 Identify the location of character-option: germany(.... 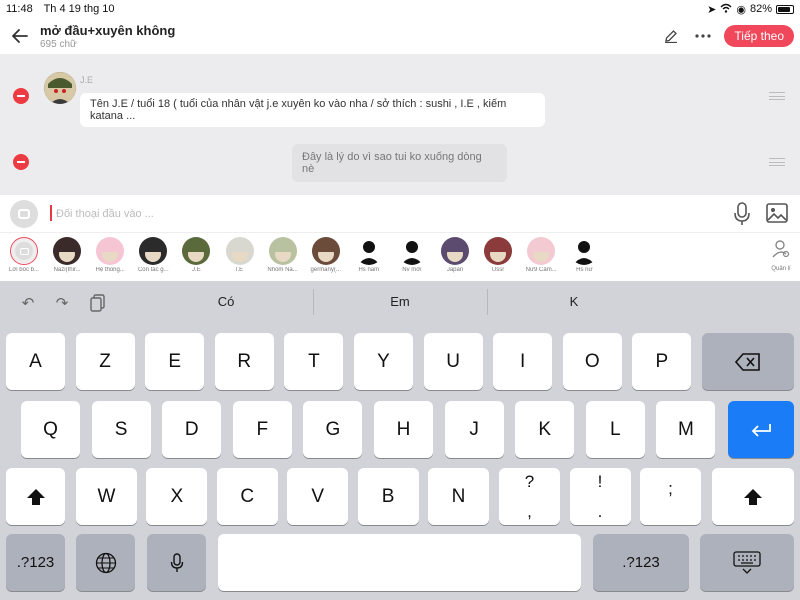
(326, 255).